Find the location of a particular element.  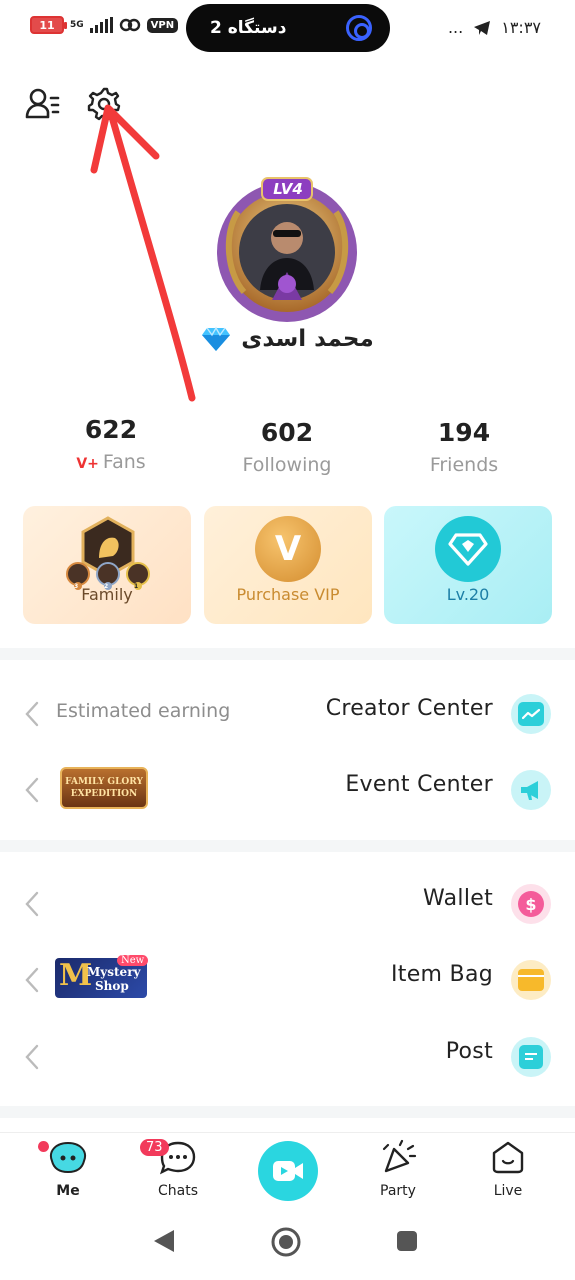

estimated-earning-label: Estimated earning is located at coordinates (143, 711).